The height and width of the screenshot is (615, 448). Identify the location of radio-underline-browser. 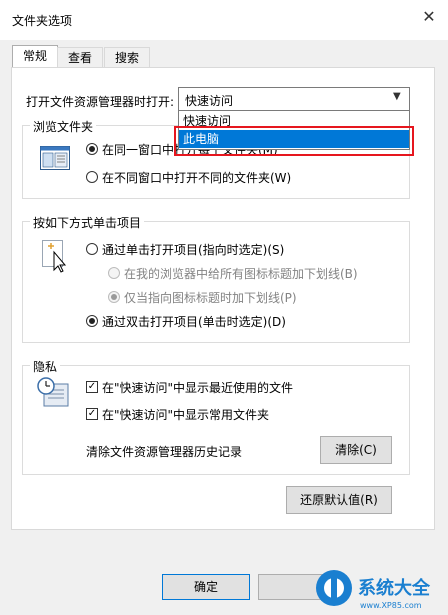
(114, 273).